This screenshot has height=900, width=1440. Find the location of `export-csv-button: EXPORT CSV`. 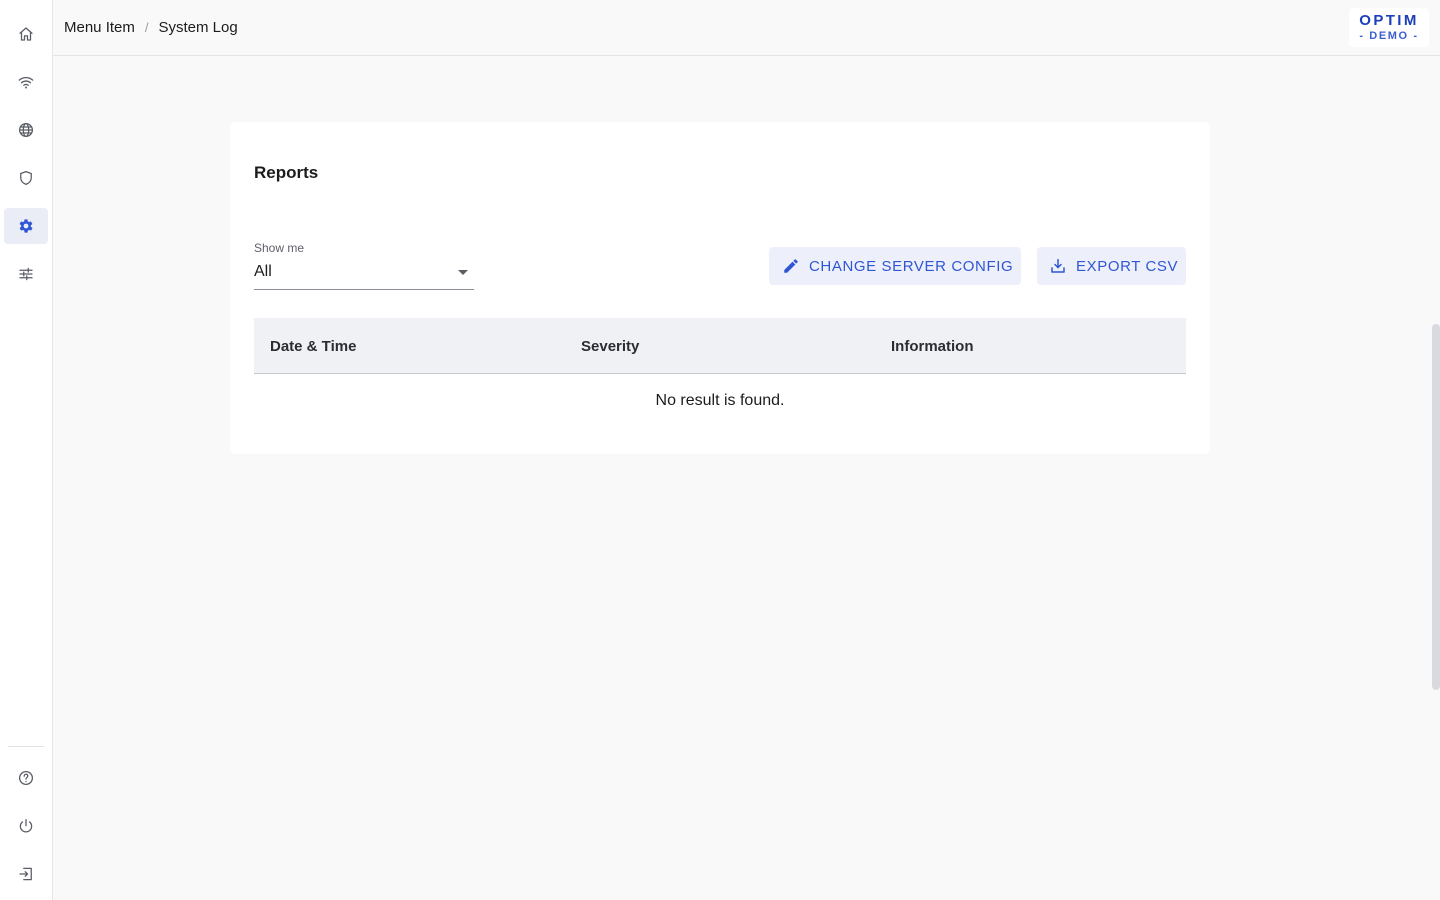

export-csv-button: EXPORT CSV is located at coordinates (1111, 266).